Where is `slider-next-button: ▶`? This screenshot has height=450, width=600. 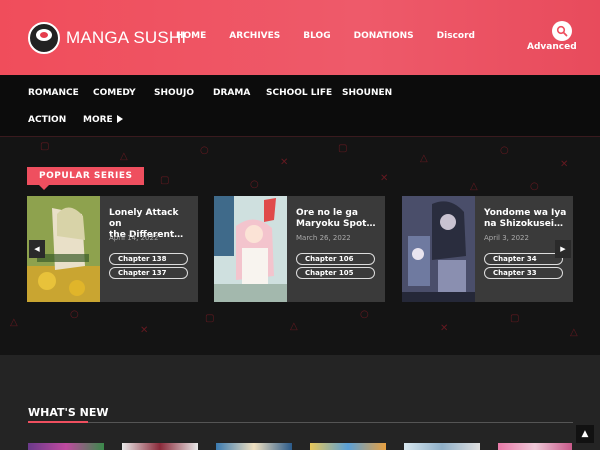
slider-next-button: ▶ is located at coordinates (563, 249).